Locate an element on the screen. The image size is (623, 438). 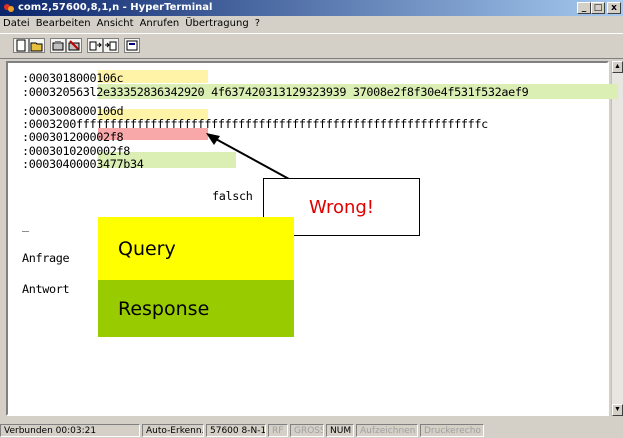
terminal-line: :000301200002f8 is located at coordinates (73, 137).